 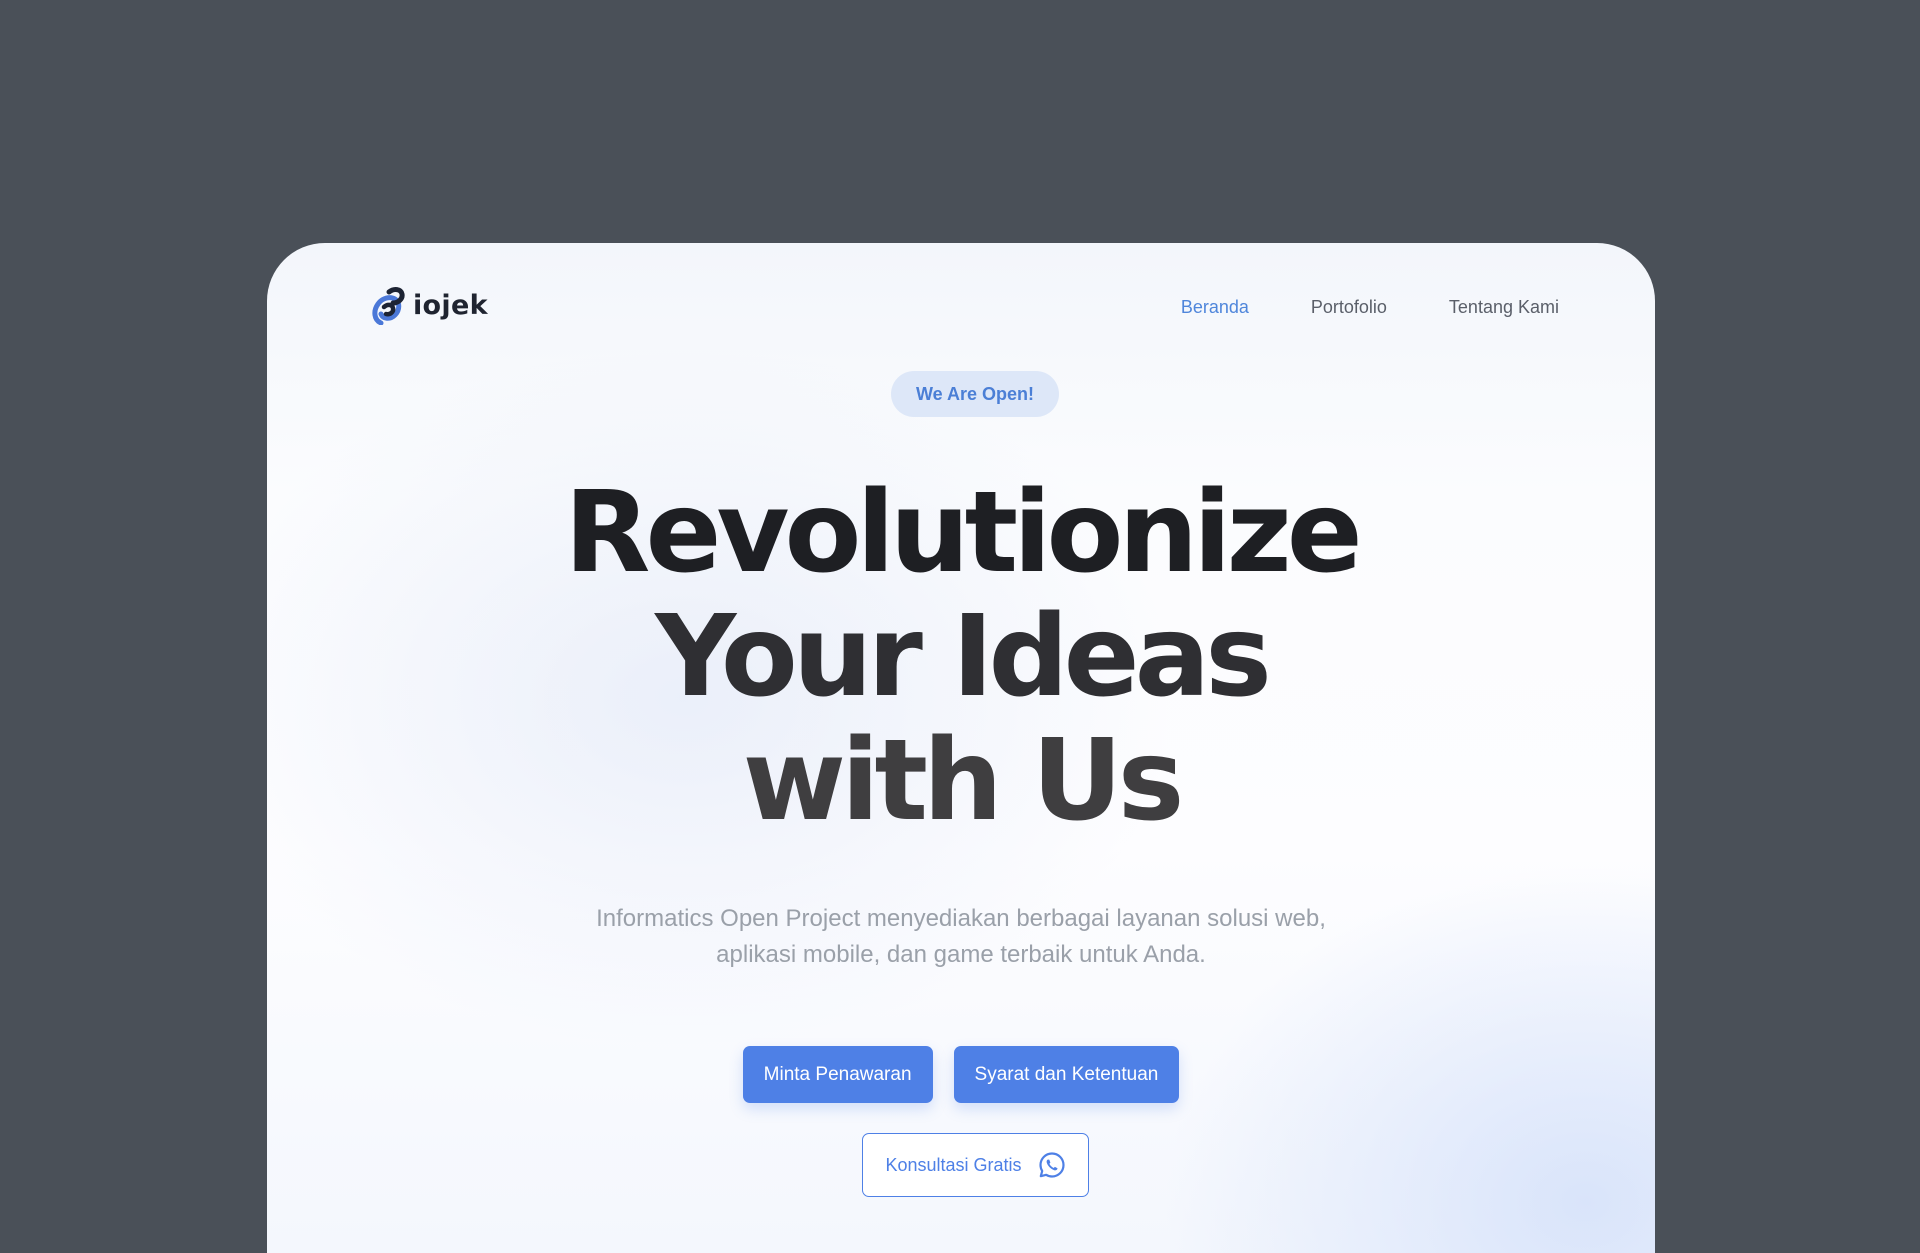 What do you see at coordinates (388, 306) in the screenshot?
I see `iojek-logo-icon` at bounding box center [388, 306].